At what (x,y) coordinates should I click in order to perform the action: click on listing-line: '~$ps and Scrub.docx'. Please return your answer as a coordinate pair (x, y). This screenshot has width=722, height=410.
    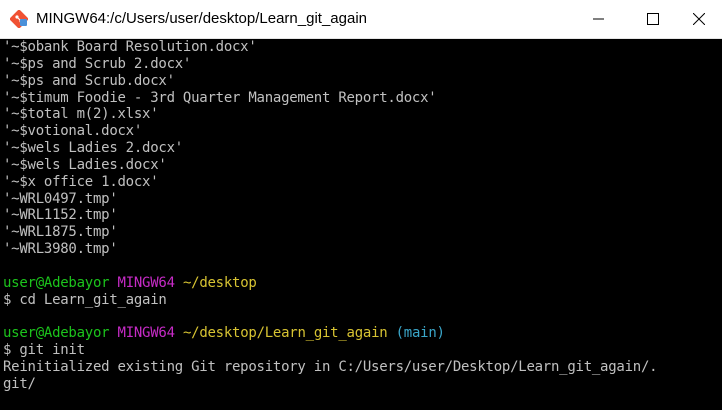
    Looking at the image, I should click on (89, 80).